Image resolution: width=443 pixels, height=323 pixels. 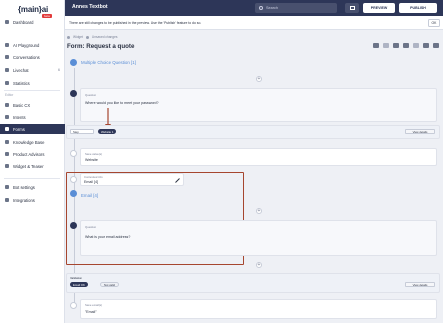 I want to click on notice-ok-button: OK, so click(x=434, y=23).